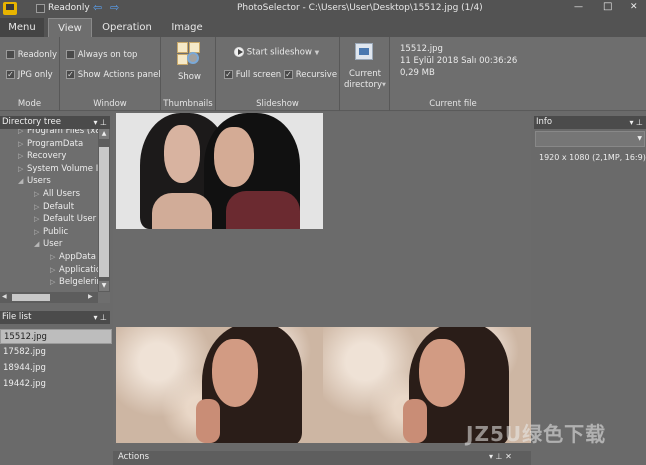 Image resolution: width=646 pixels, height=465 pixels. Describe the element at coordinates (288, 74) in the screenshot. I see `recursive-checkbox` at that location.